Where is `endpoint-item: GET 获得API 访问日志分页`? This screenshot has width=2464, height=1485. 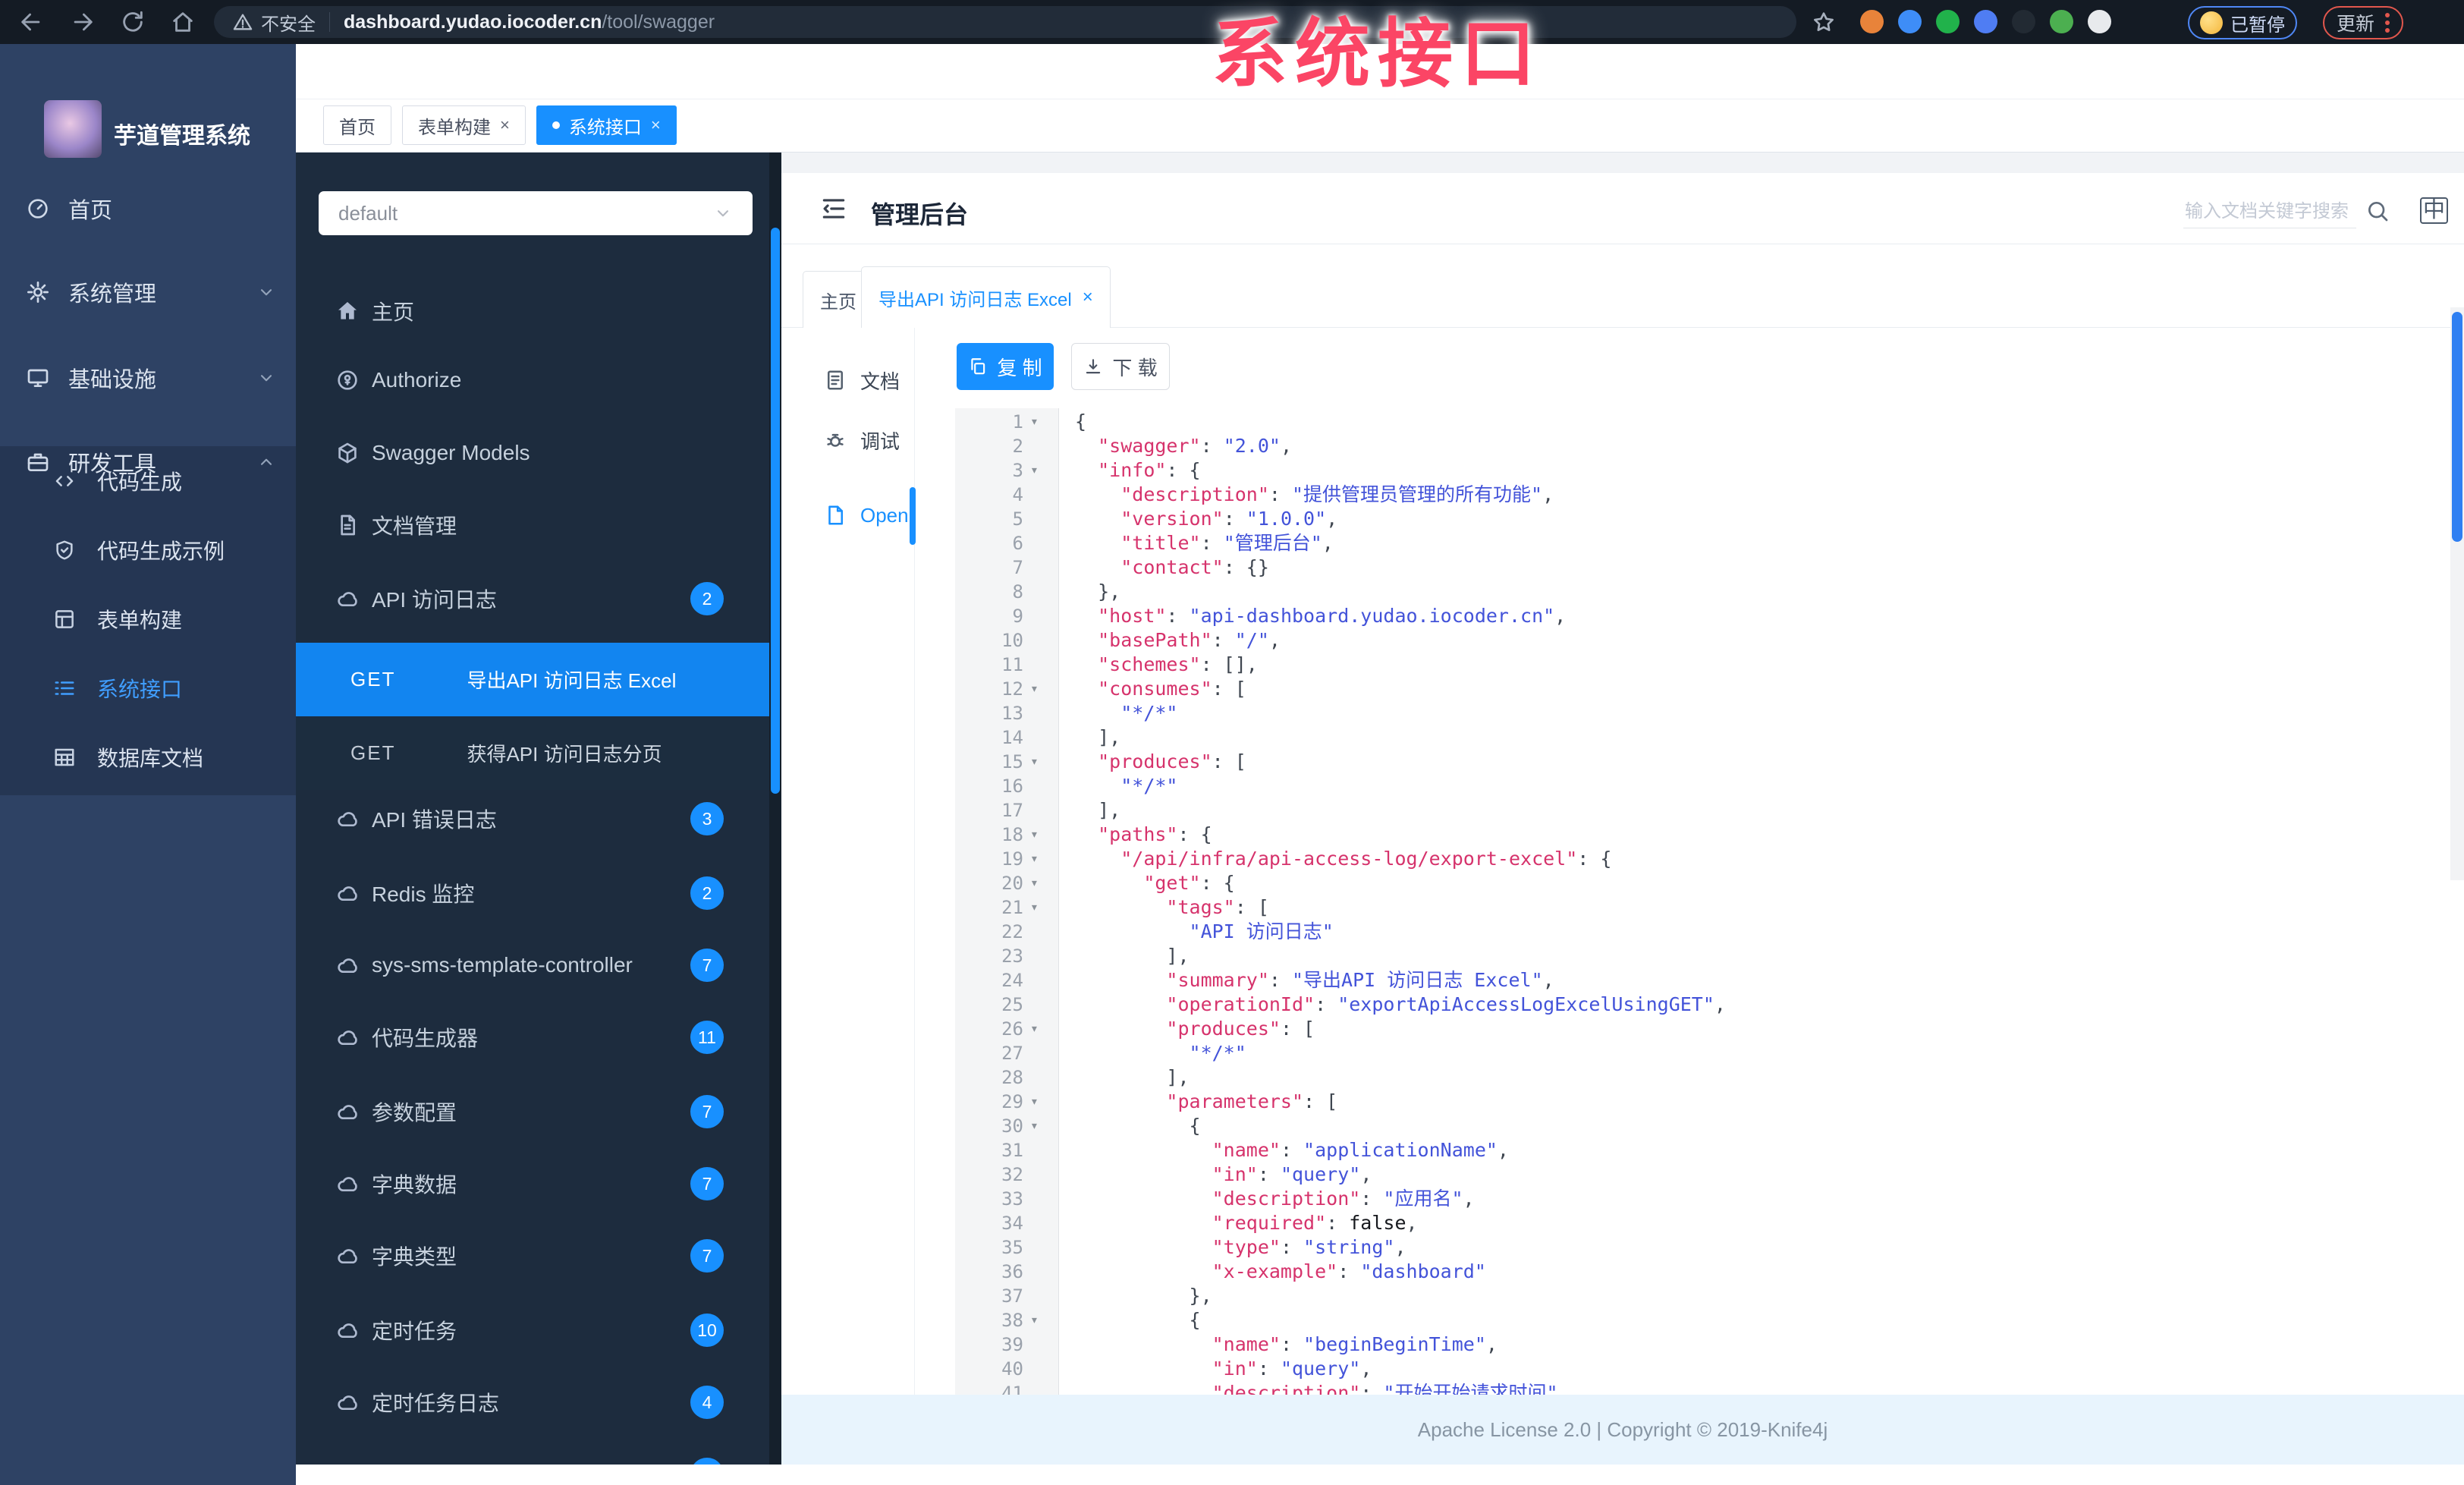
endpoint-item: GET 获得API 访问日志分页 is located at coordinates (538, 753).